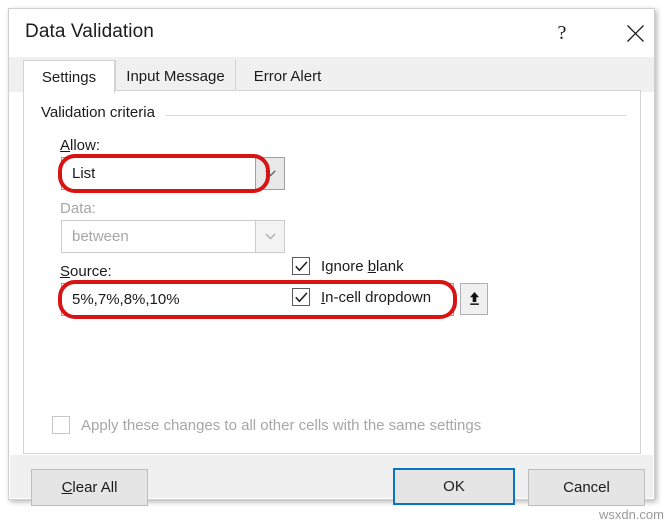 The width and height of the screenshot is (670, 525). I want to click on dialog-title: Data Validation, so click(89, 31).